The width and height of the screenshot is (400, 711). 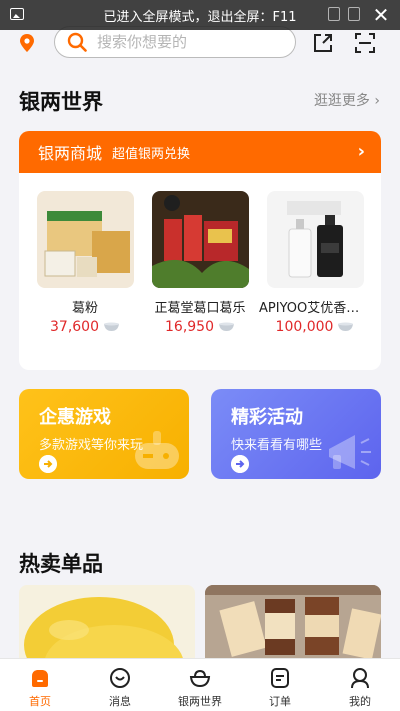 I want to click on search-input, so click(x=182, y=42).